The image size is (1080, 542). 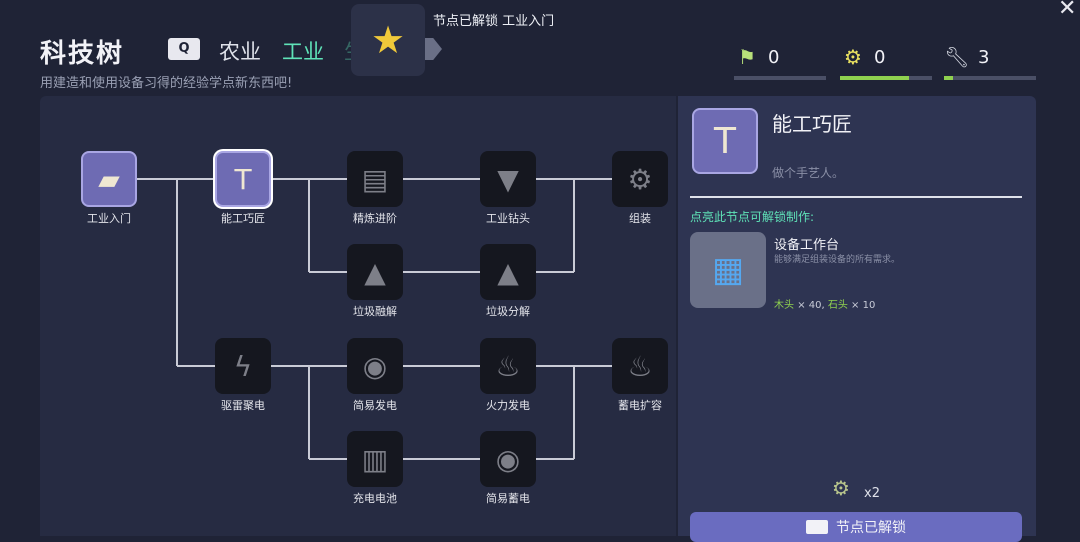 I want to click on ingot-icon: ▰, so click(x=109, y=179).